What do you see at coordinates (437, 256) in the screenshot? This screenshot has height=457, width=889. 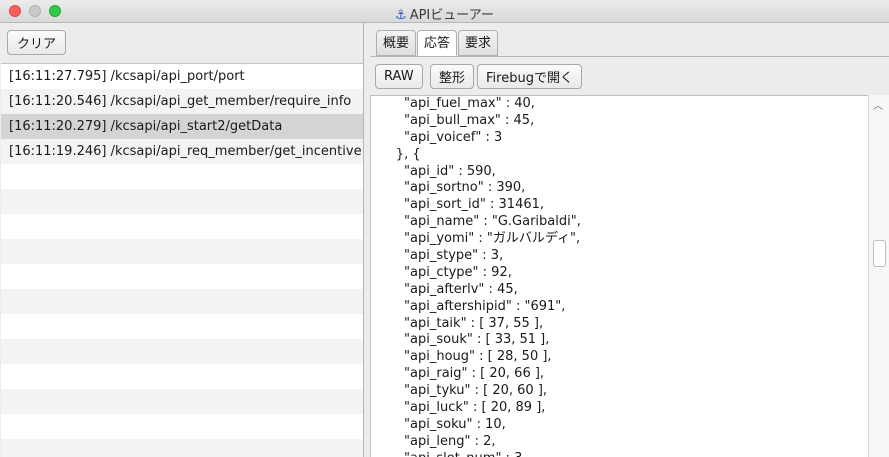 I see `json-line: "api_stype" : 3,` at bounding box center [437, 256].